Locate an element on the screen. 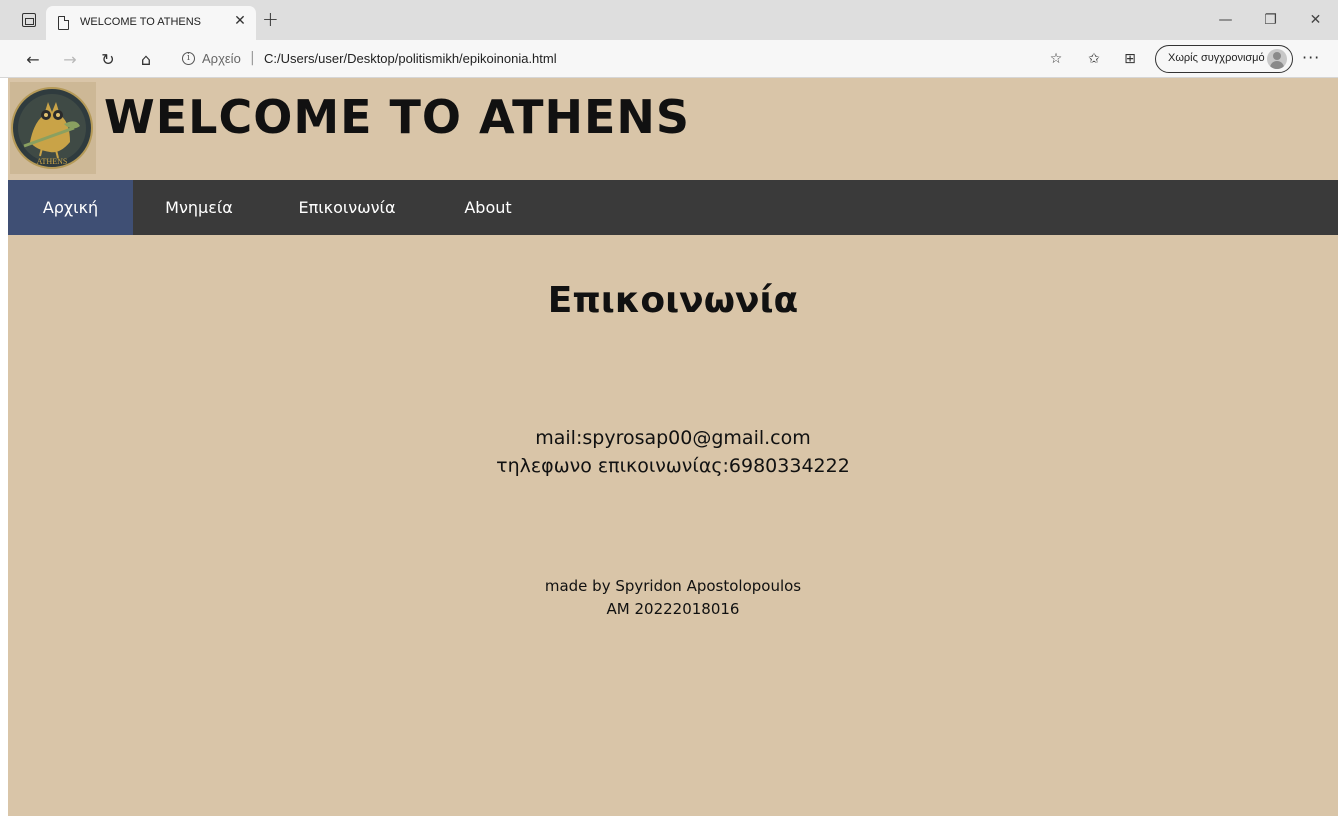  refresh-icon: ↻ is located at coordinates (108, 59).